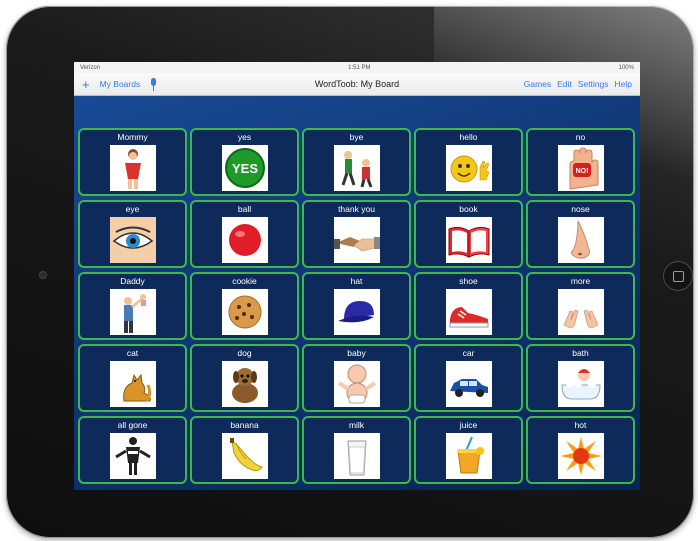 The width and height of the screenshot is (698, 541). I want to click on tile-label: book, so click(468, 209).